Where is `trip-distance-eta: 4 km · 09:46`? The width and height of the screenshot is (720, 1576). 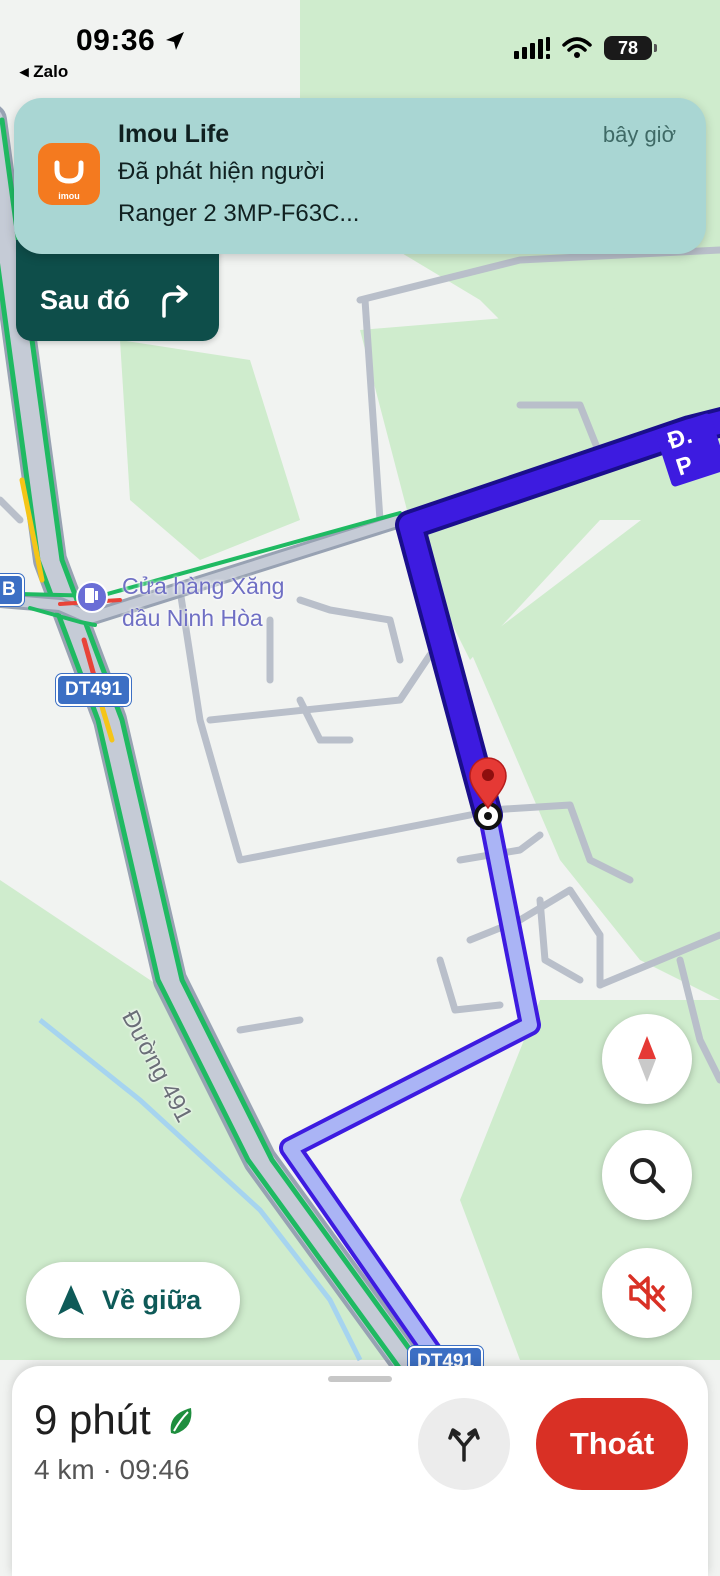
trip-distance-eta: 4 km · 09:46 is located at coordinates (112, 1469).